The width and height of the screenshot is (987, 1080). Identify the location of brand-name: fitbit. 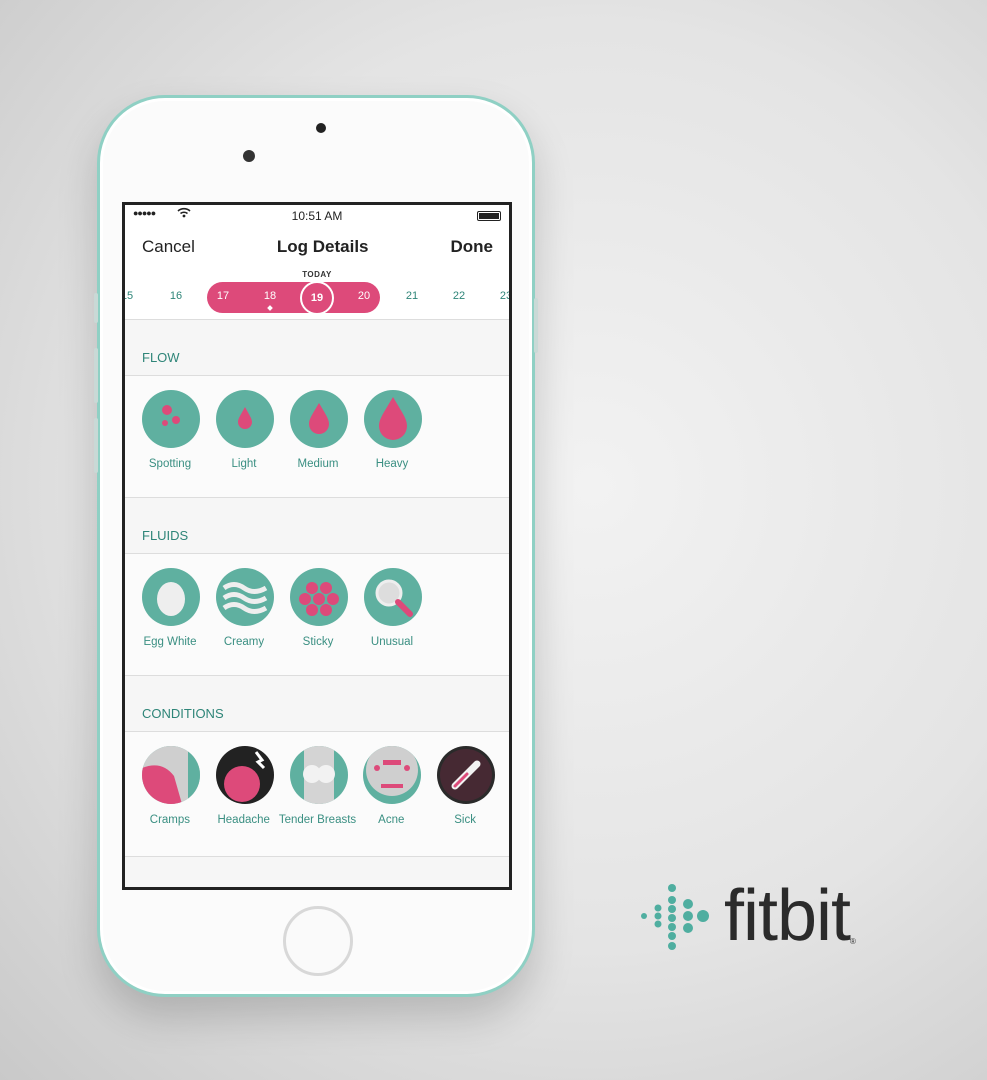
(787, 916).